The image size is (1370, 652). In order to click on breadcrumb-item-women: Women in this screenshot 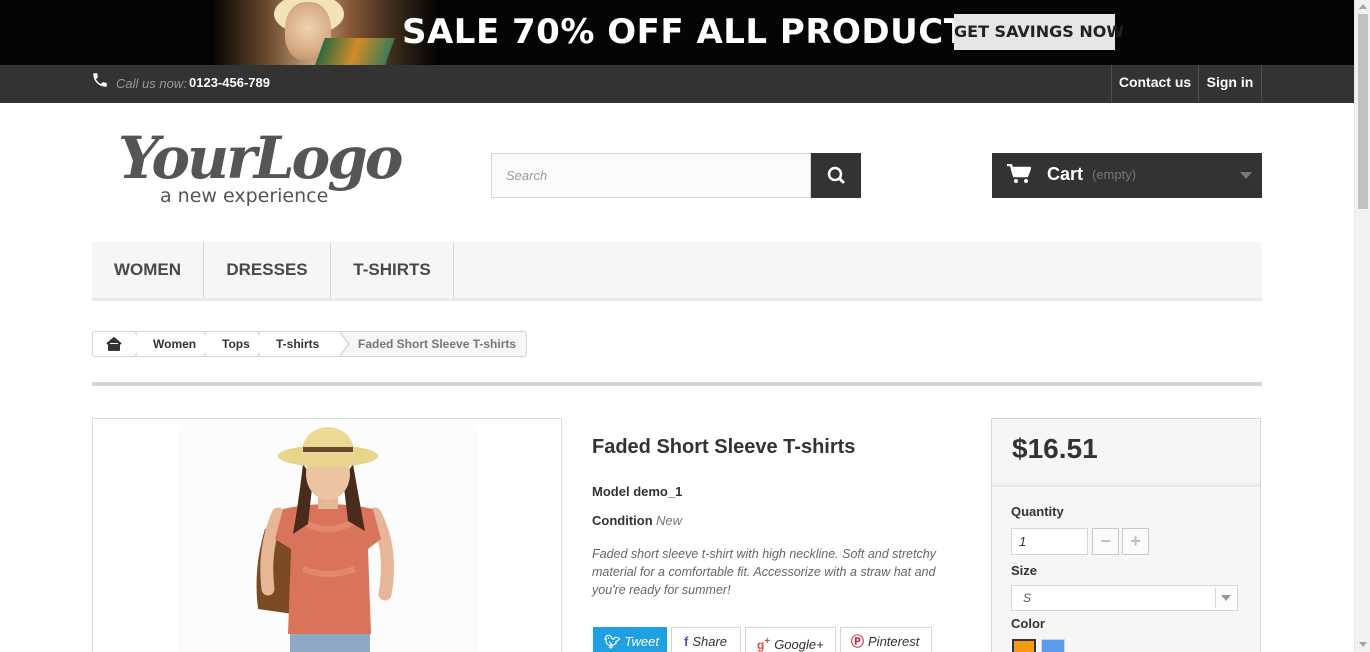, I will do `click(170, 344)`.